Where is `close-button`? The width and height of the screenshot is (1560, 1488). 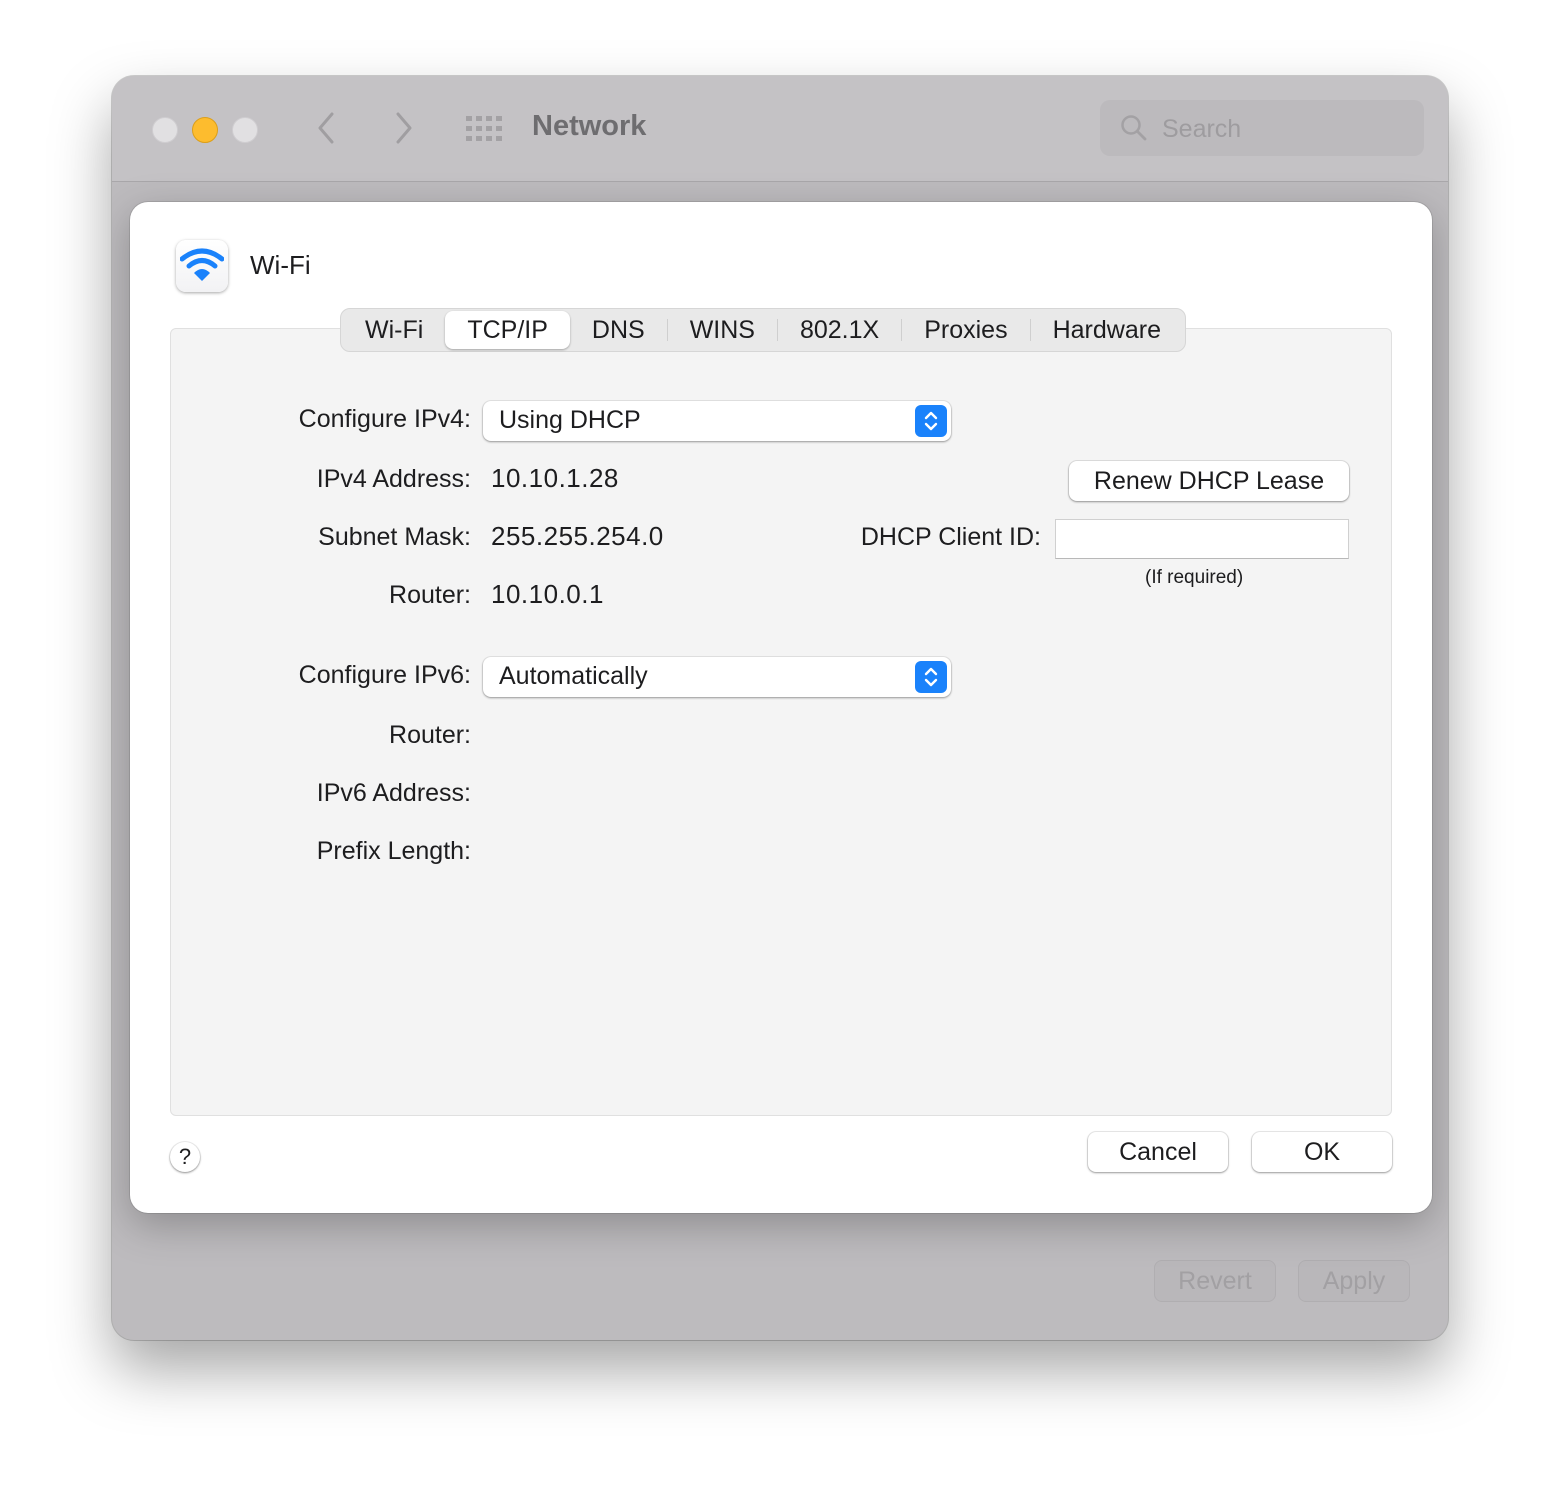 close-button is located at coordinates (165, 130).